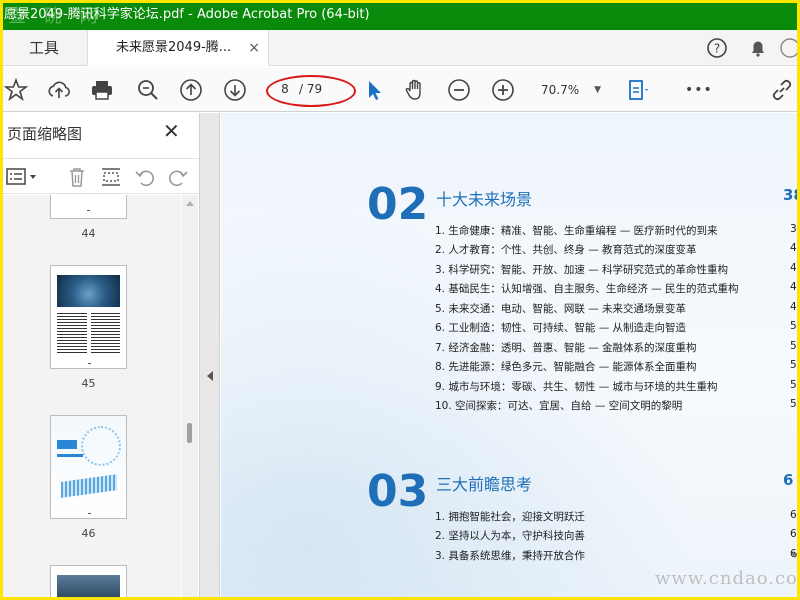  Describe the element at coordinates (560, 90) in the screenshot. I see `zoom-level-value: 70.7%` at that location.